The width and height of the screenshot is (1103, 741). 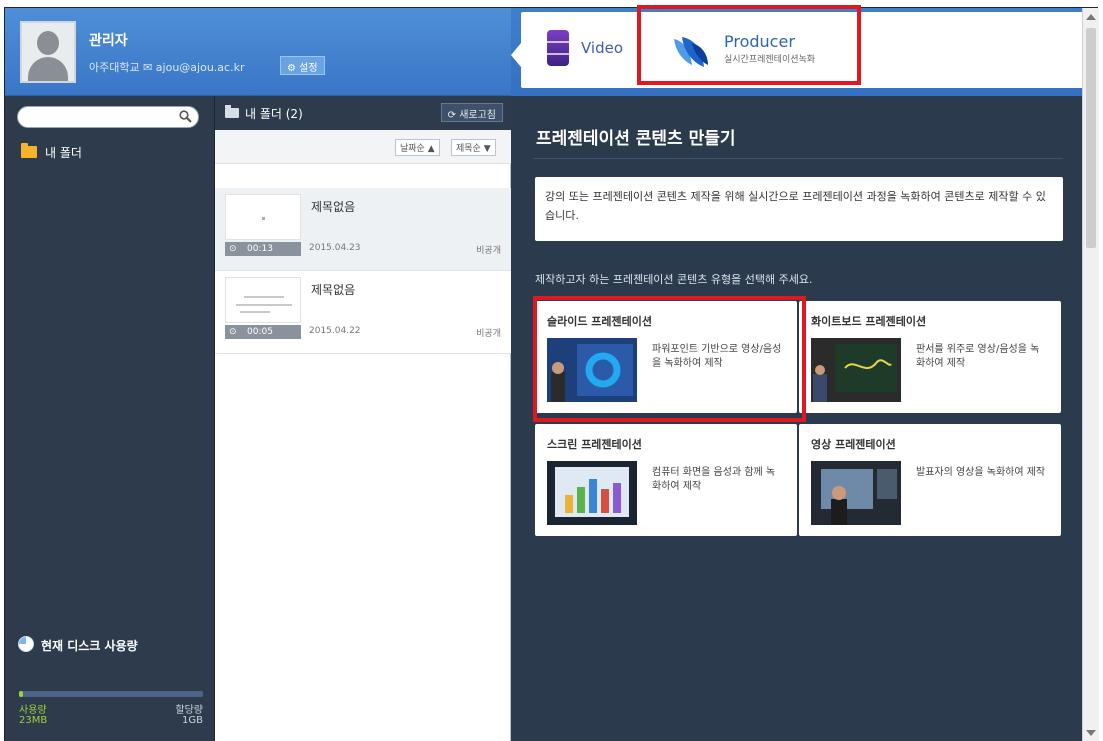 I want to click on scroll-up-icon, so click(x=1091, y=17).